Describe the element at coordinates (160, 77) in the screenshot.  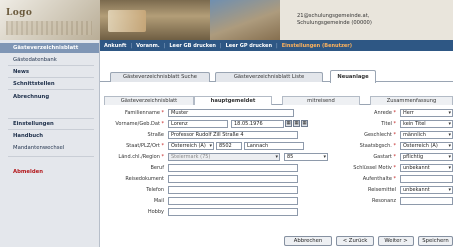
I see `tab-suche: Gästeverzeichnisblatt Suche` at that location.